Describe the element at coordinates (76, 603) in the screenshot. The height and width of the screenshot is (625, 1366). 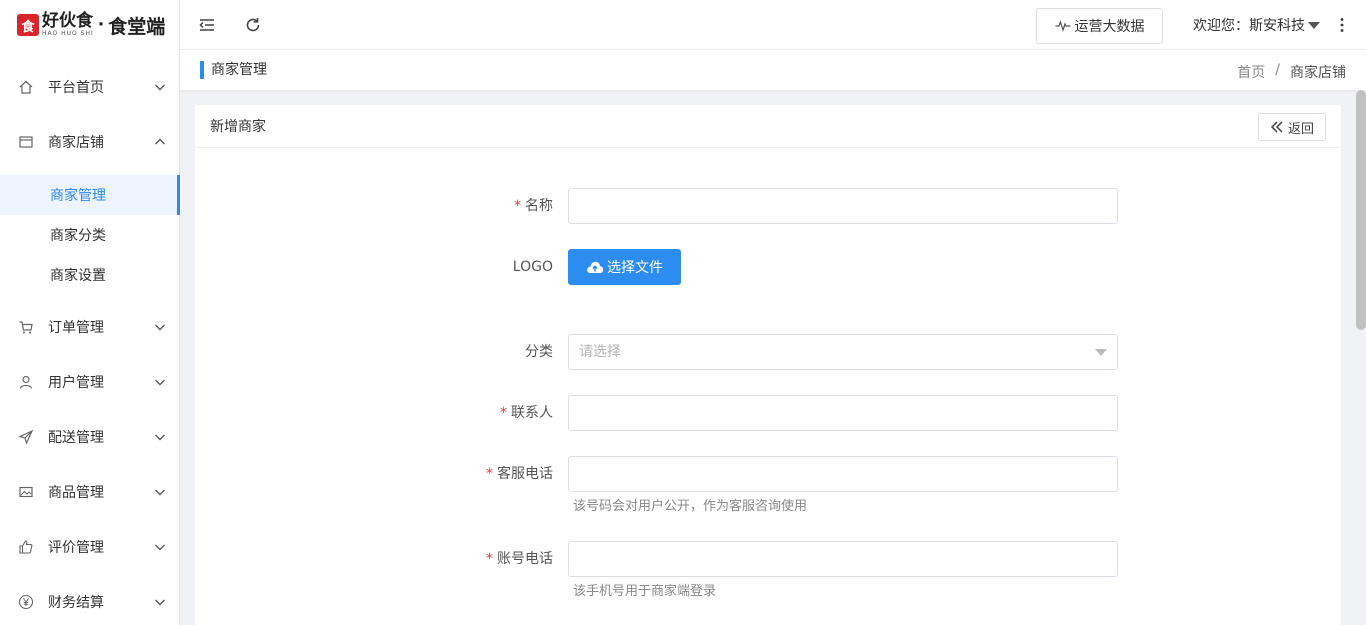
I see `sidebar-item-label: 财务结算` at that location.